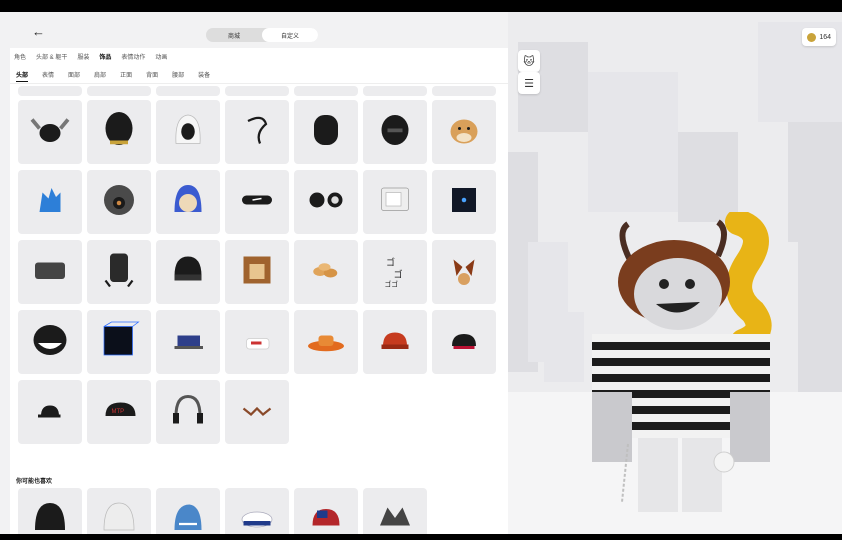  I want to click on tab-accessories: 饰品, so click(105, 57).